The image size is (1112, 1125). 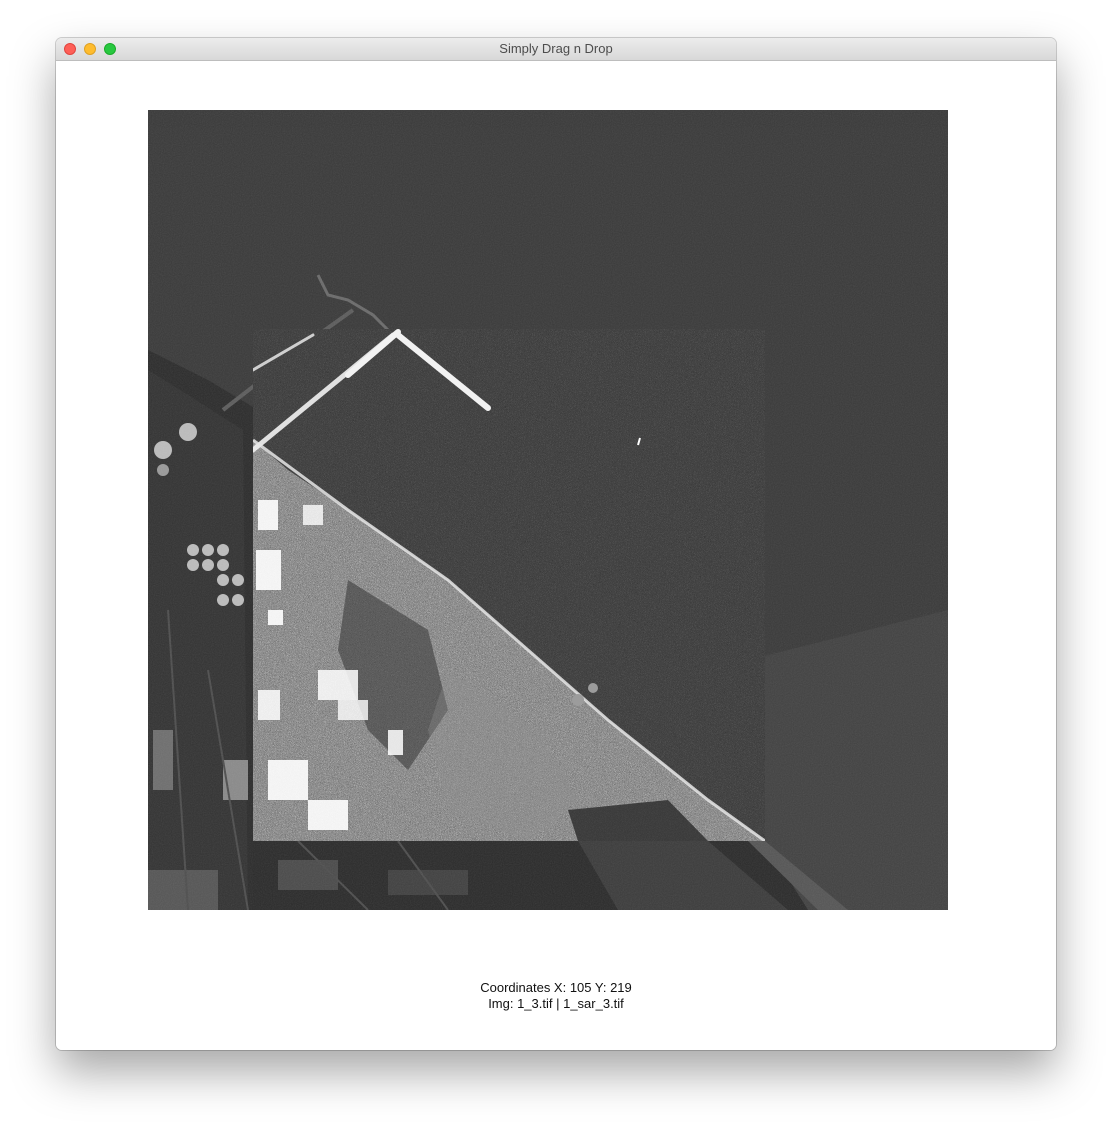 What do you see at coordinates (556, 1003) in the screenshot?
I see `image-names-label: Img: 1_3.tif | 1_sar_3.tif` at bounding box center [556, 1003].